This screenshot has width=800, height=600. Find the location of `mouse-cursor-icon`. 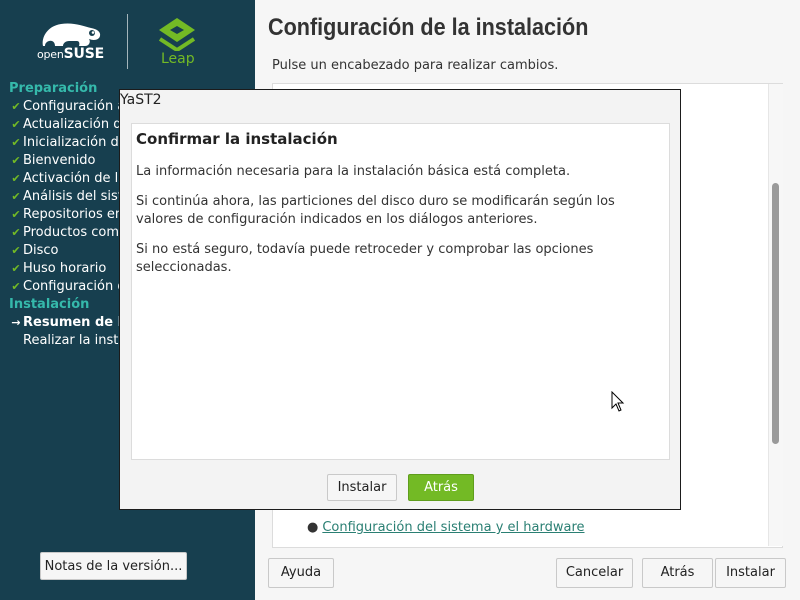

mouse-cursor-icon is located at coordinates (618, 401).